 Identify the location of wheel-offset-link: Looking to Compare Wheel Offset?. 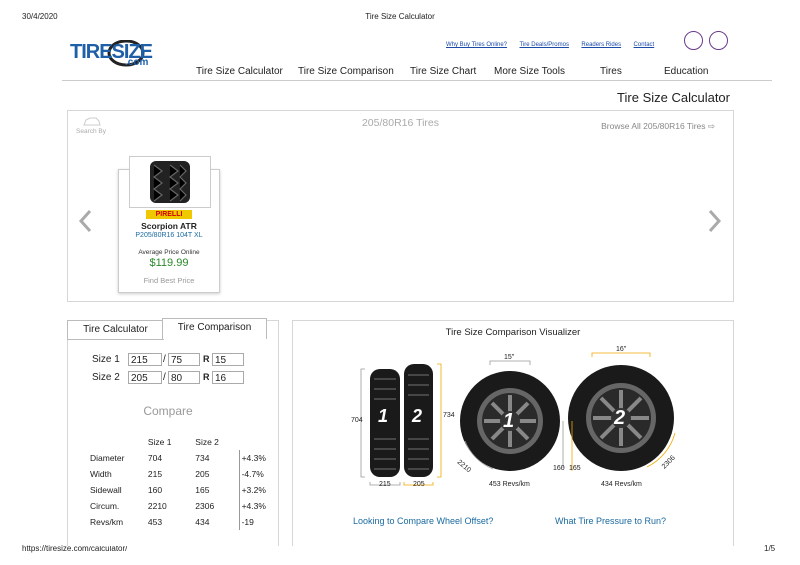
(423, 521).